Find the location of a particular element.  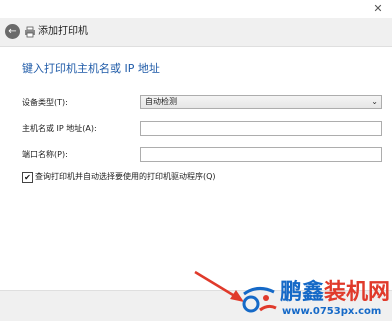

watermark: 鹏鑫装机网 www.0753px.com is located at coordinates (315, 299).